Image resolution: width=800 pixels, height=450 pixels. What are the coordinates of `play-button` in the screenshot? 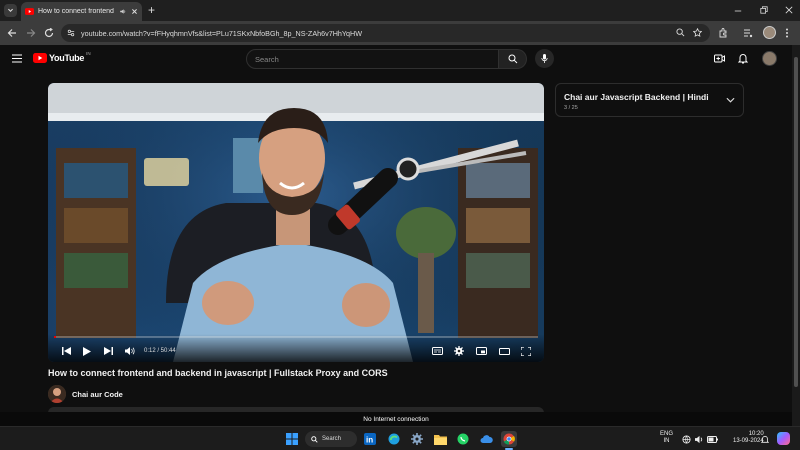 It's located at (87, 351).